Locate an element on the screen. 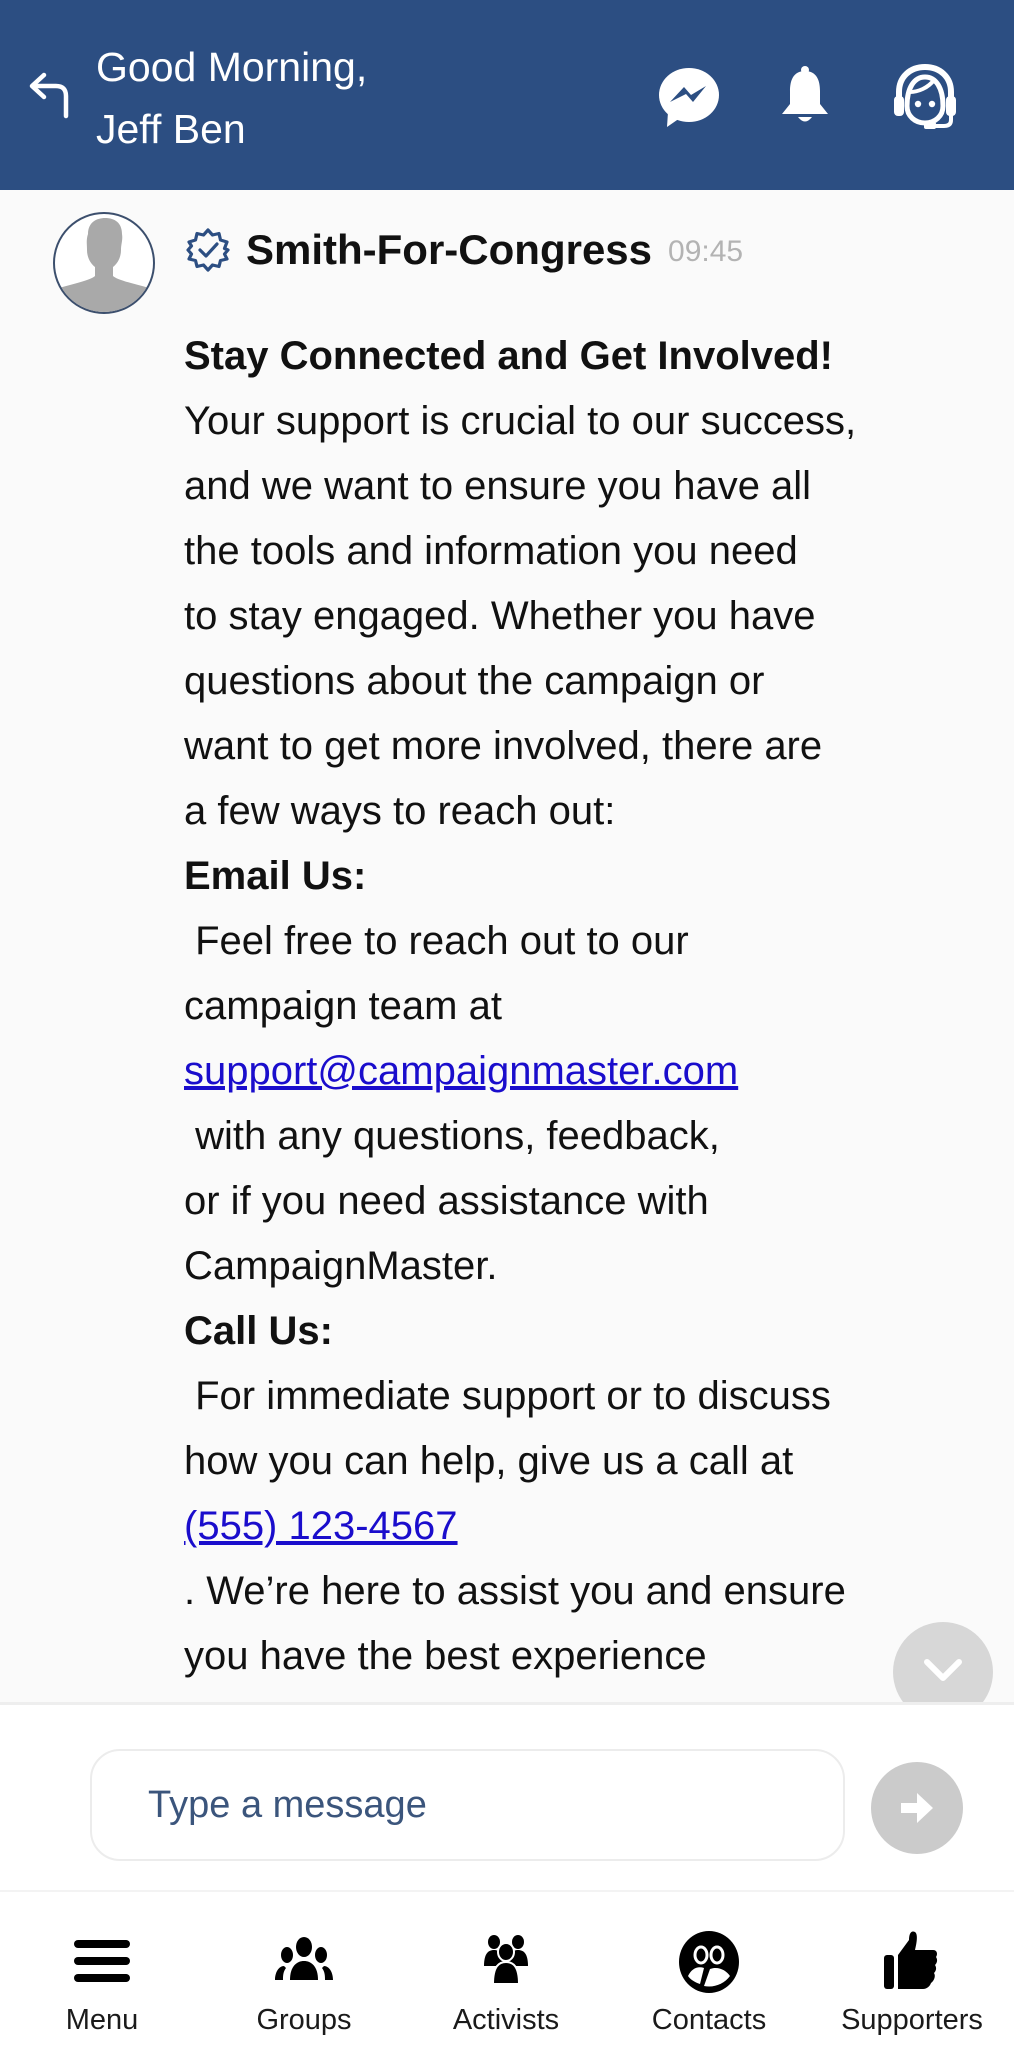  message-composer is located at coordinates (507, 1796).